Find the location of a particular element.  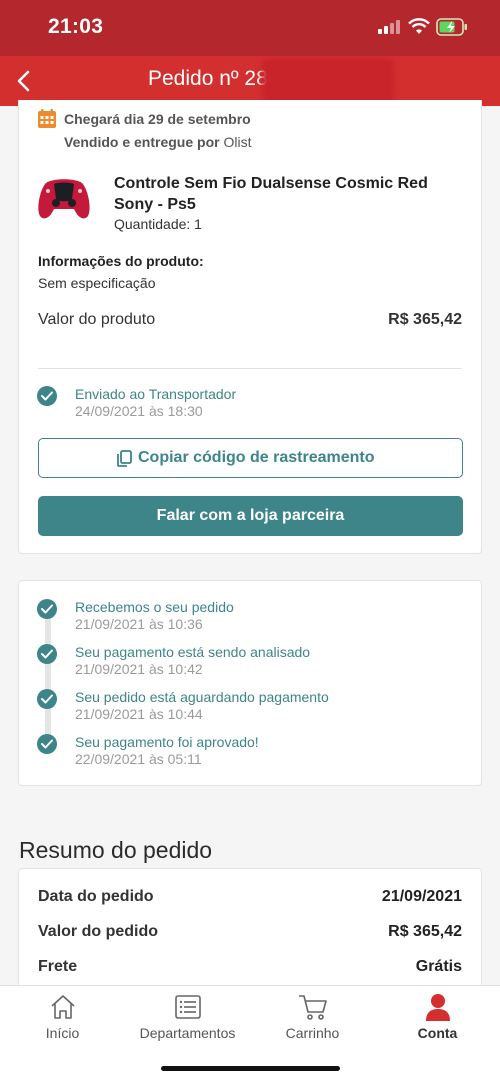

timeline-line is located at coordinates (48, 677).